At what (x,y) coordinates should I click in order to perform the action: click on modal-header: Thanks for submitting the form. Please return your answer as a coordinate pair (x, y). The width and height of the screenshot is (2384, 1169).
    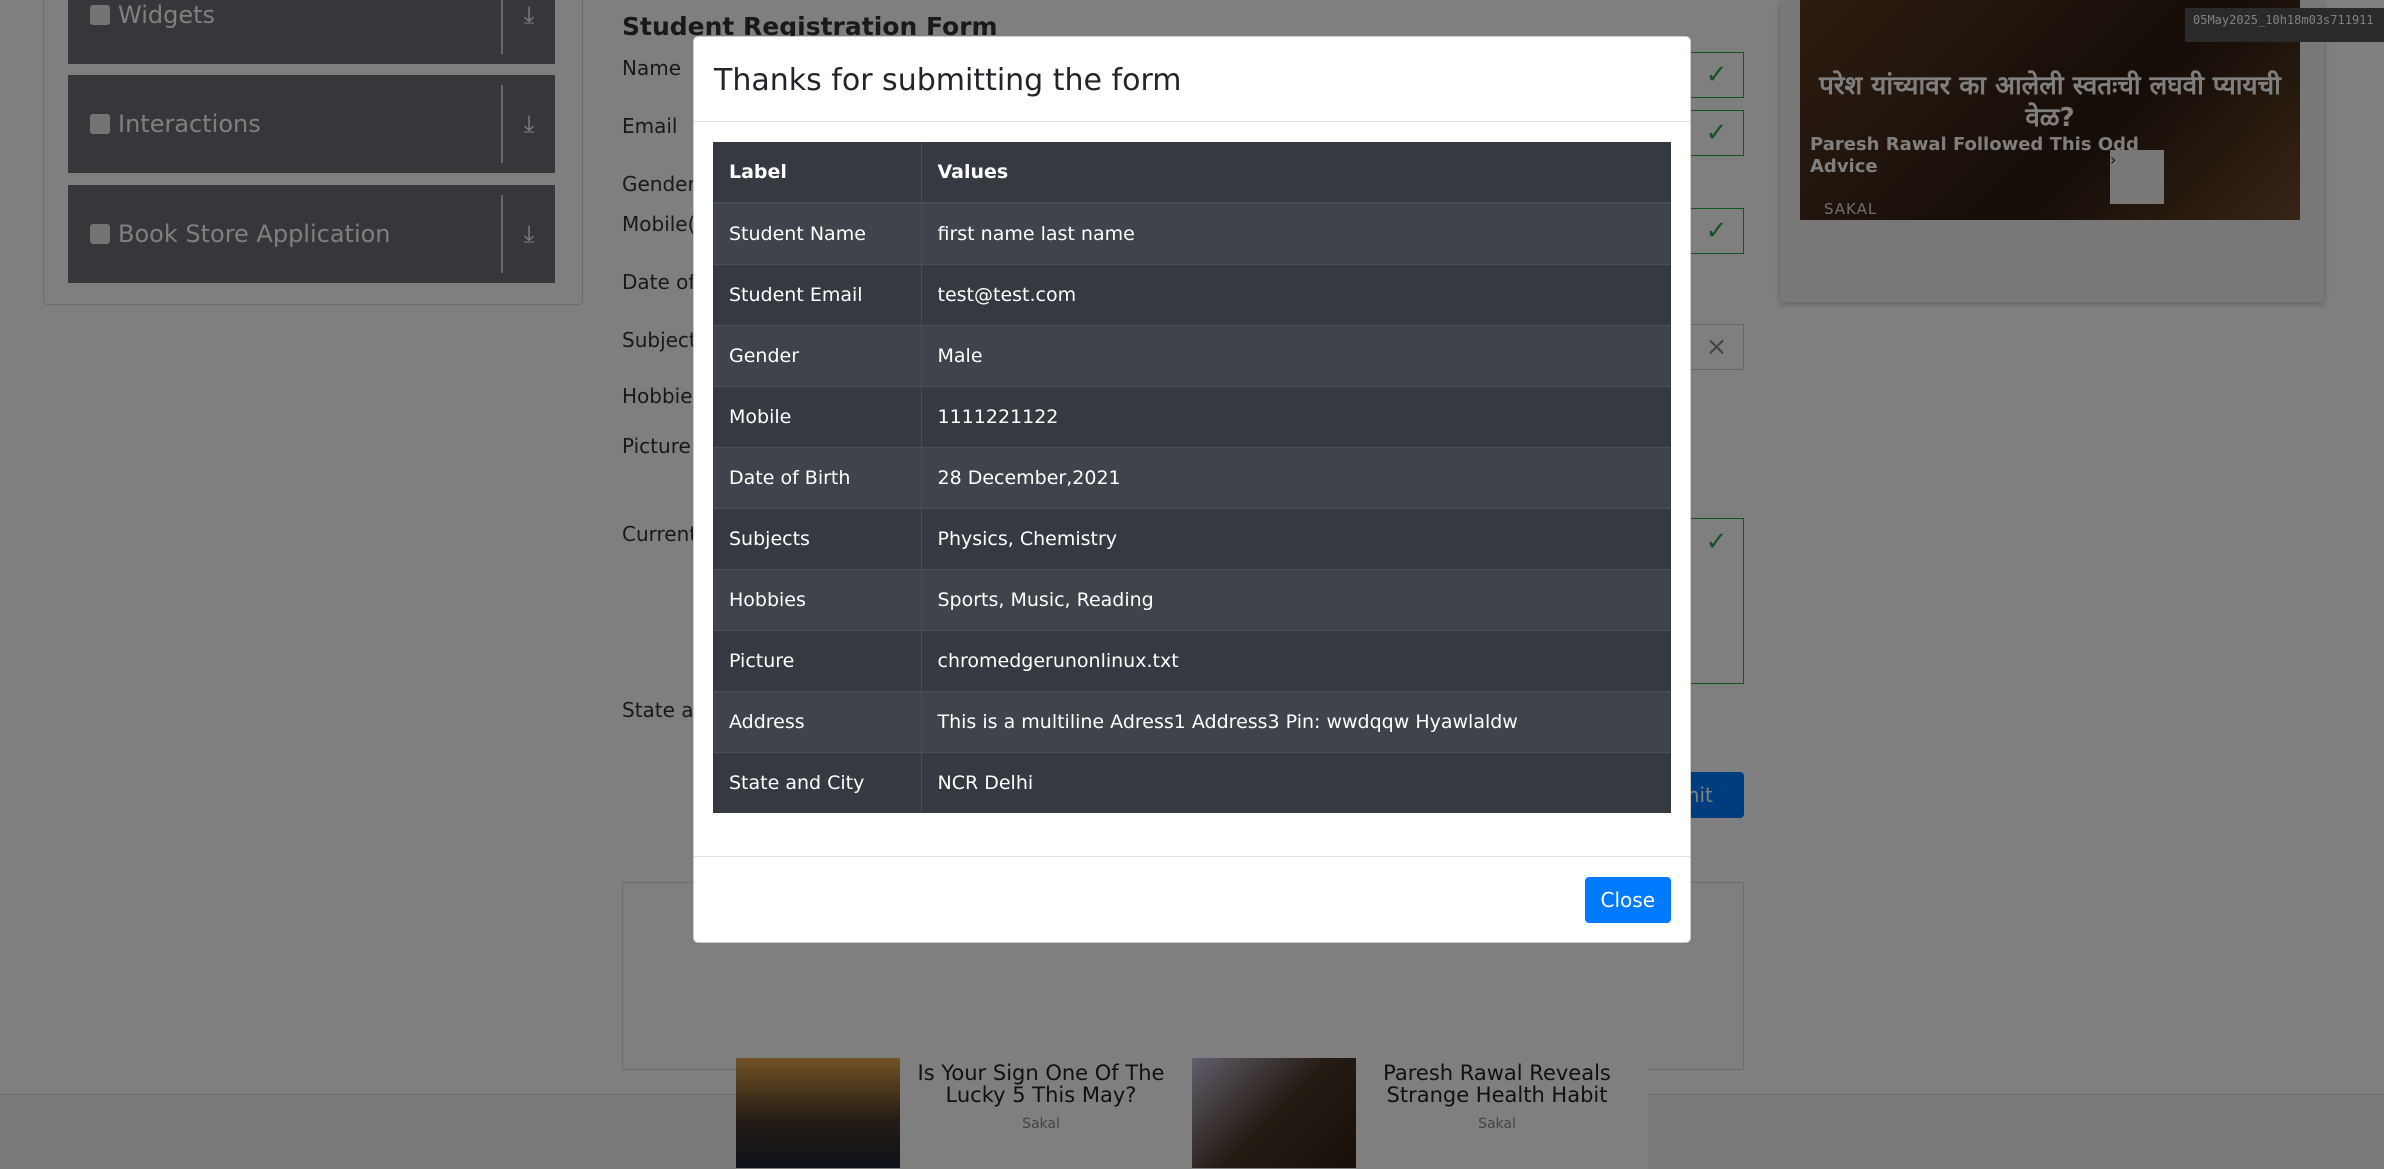
    Looking at the image, I should click on (1192, 79).